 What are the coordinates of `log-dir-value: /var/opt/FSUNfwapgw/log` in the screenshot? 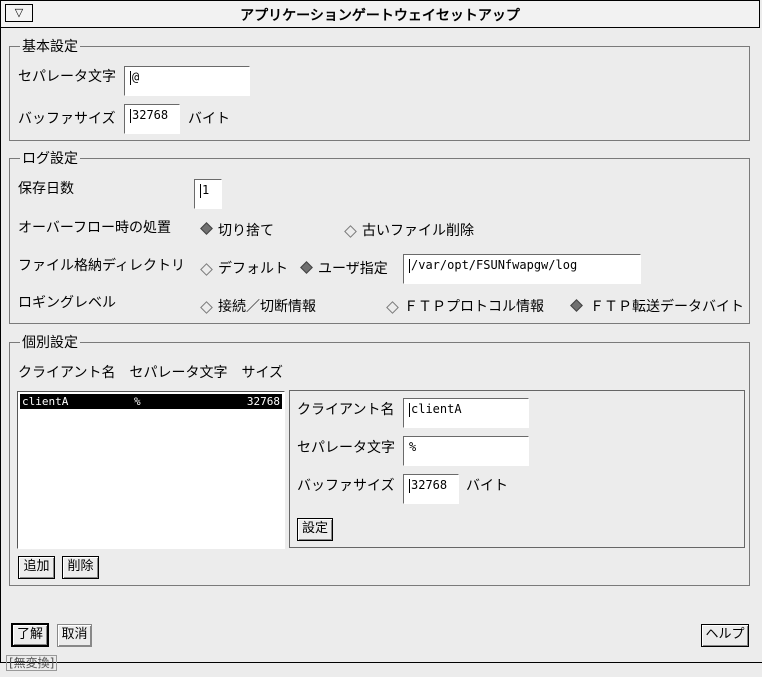 It's located at (494, 265).